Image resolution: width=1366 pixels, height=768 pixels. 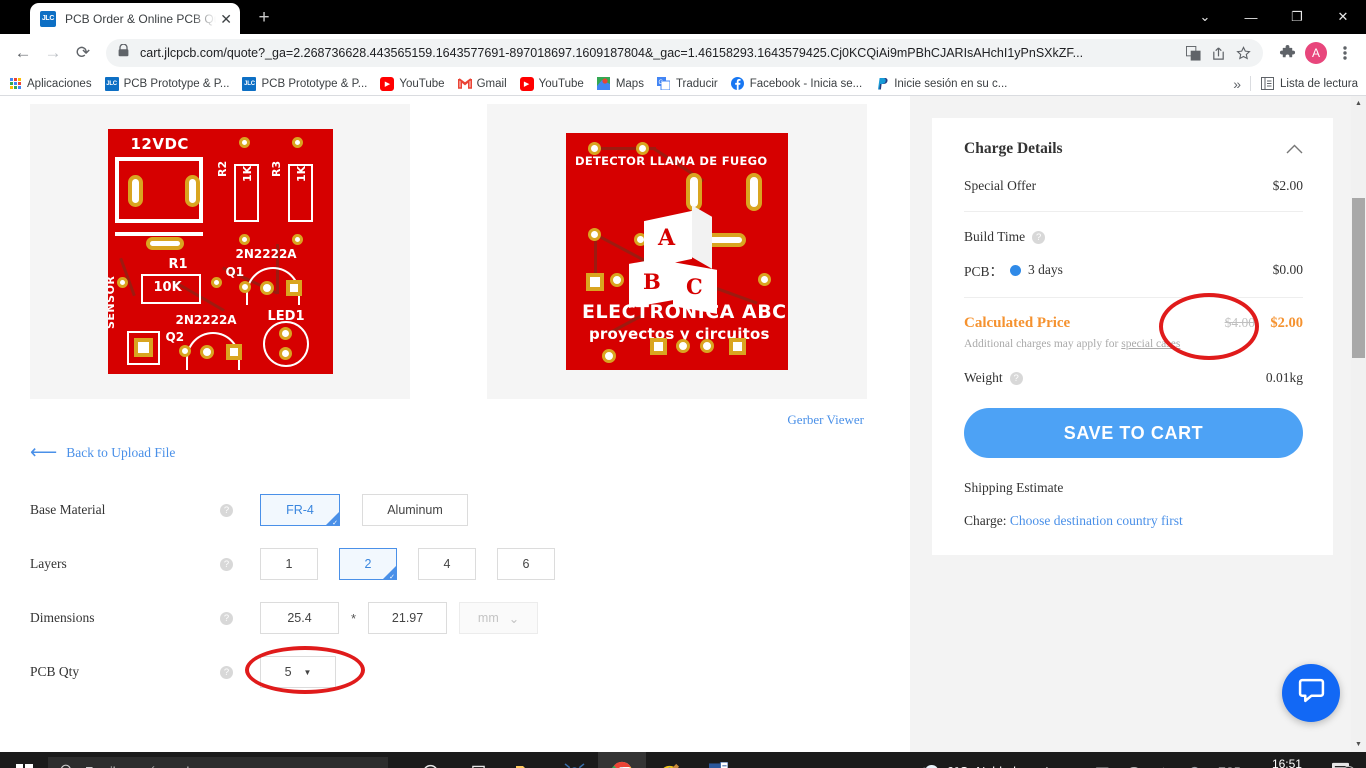 What do you see at coordinates (222, 168) in the screenshot?
I see `silk-r2-ref: R2` at bounding box center [222, 168].